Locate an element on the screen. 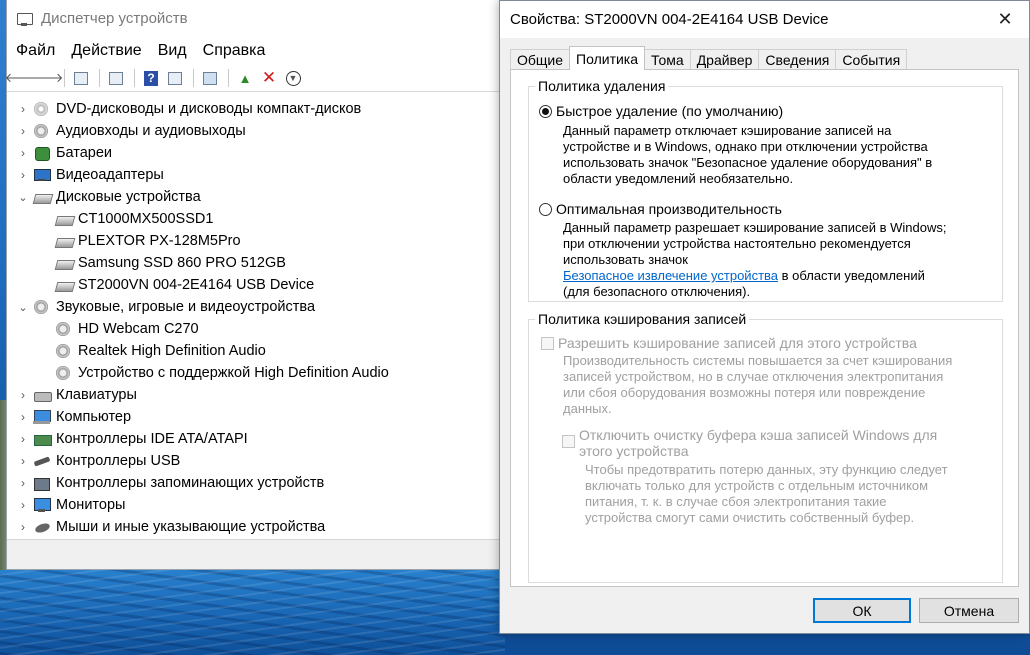 The height and width of the screenshot is (655, 1030). properties-icon is located at coordinates (116, 78).